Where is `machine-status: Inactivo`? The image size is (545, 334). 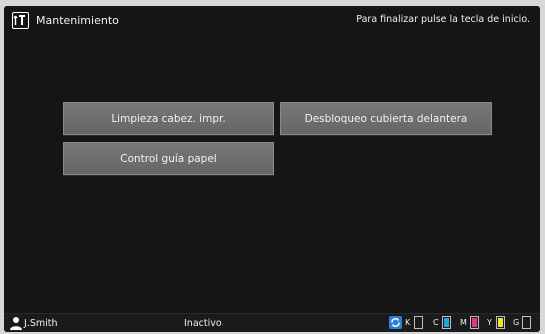
machine-status: Inactivo is located at coordinates (203, 323).